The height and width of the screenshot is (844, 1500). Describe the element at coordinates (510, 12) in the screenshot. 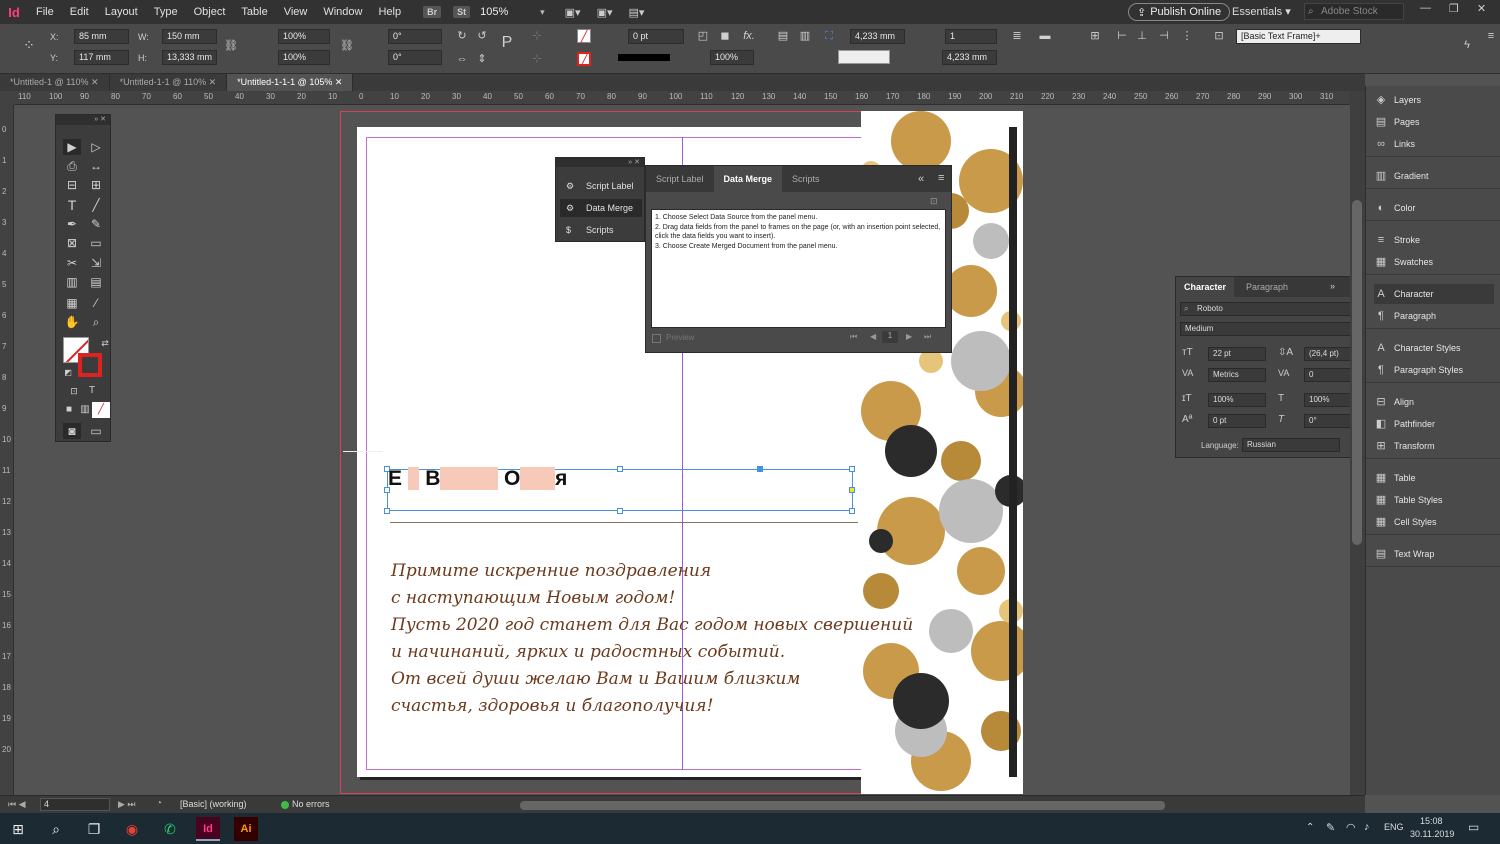

I see `zoom-level-select: 105%` at that location.